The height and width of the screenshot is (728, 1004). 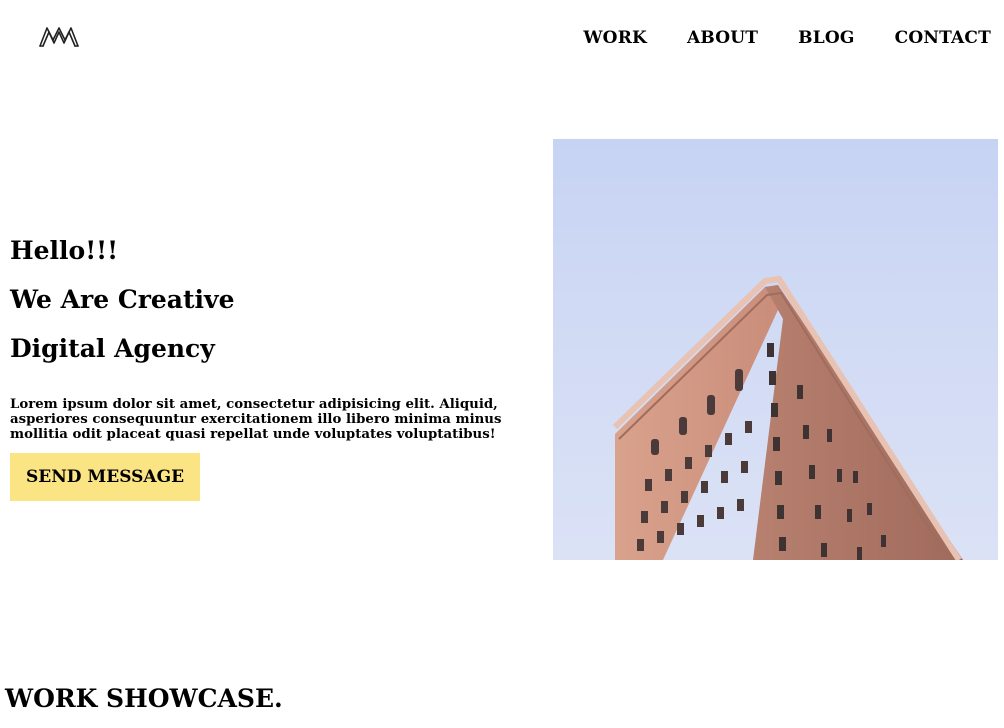 What do you see at coordinates (826, 38) in the screenshot?
I see `nav-blog: BLOG` at bounding box center [826, 38].